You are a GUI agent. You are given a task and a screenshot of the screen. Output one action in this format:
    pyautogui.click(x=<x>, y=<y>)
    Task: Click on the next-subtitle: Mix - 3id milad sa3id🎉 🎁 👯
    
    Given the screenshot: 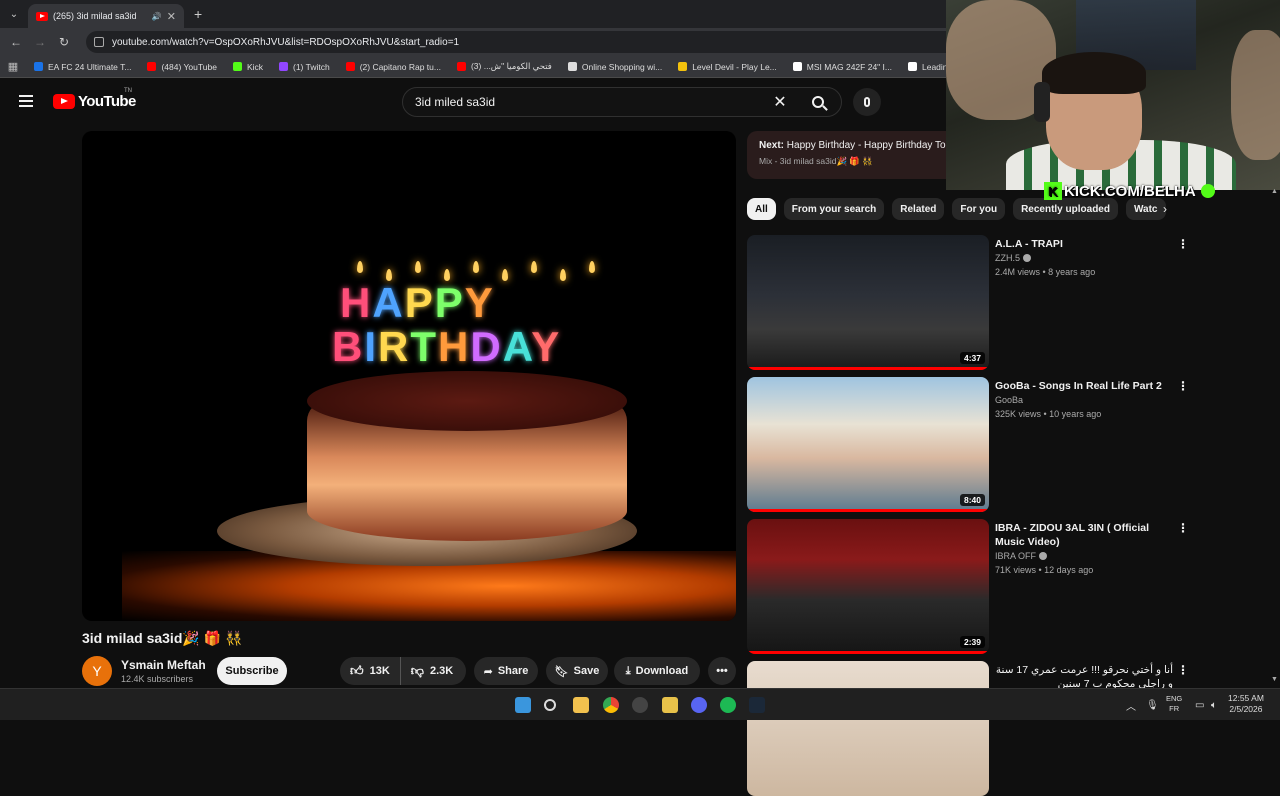 What is the action you would take?
    pyautogui.click(x=816, y=161)
    